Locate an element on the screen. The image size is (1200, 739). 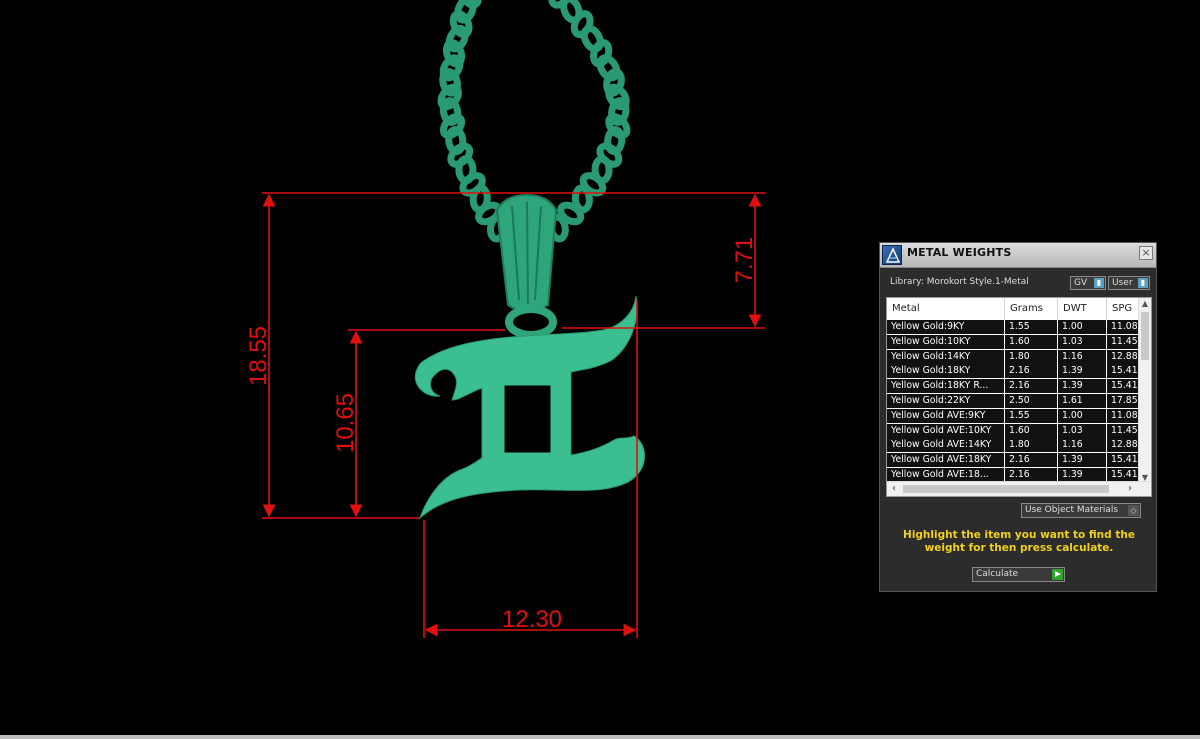
dim-symbol-width: 12.30 is located at coordinates (532, 619).